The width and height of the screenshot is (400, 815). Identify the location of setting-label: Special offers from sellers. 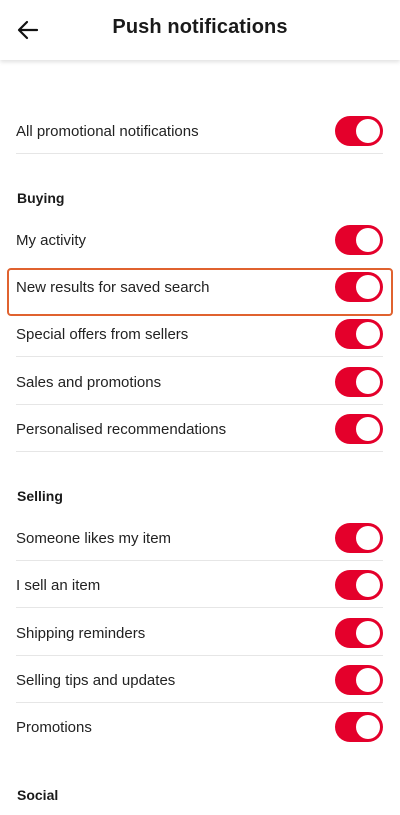
(102, 334).